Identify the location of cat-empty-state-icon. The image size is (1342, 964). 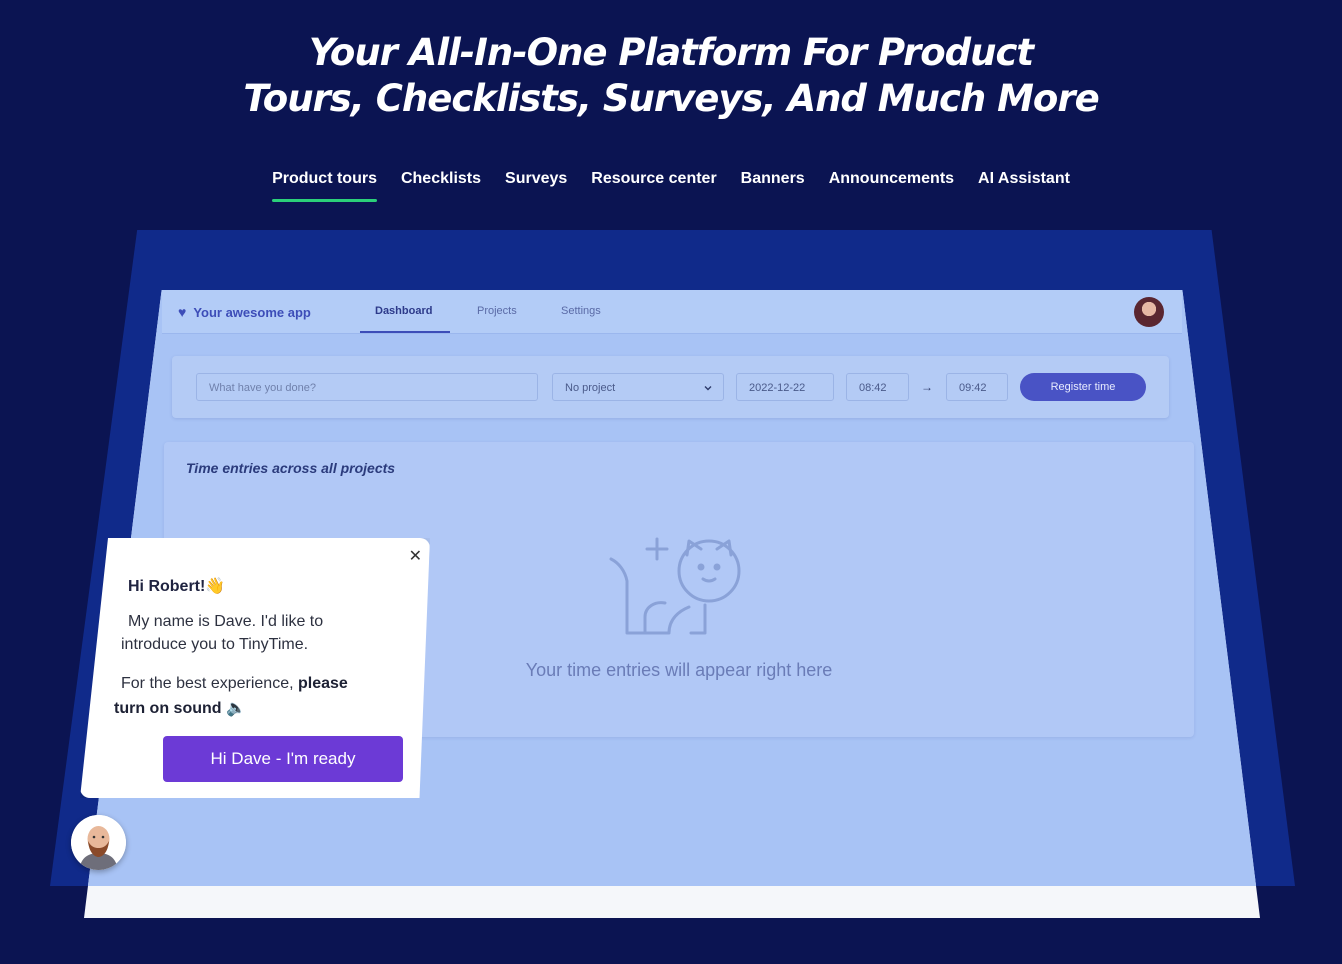
(675, 586).